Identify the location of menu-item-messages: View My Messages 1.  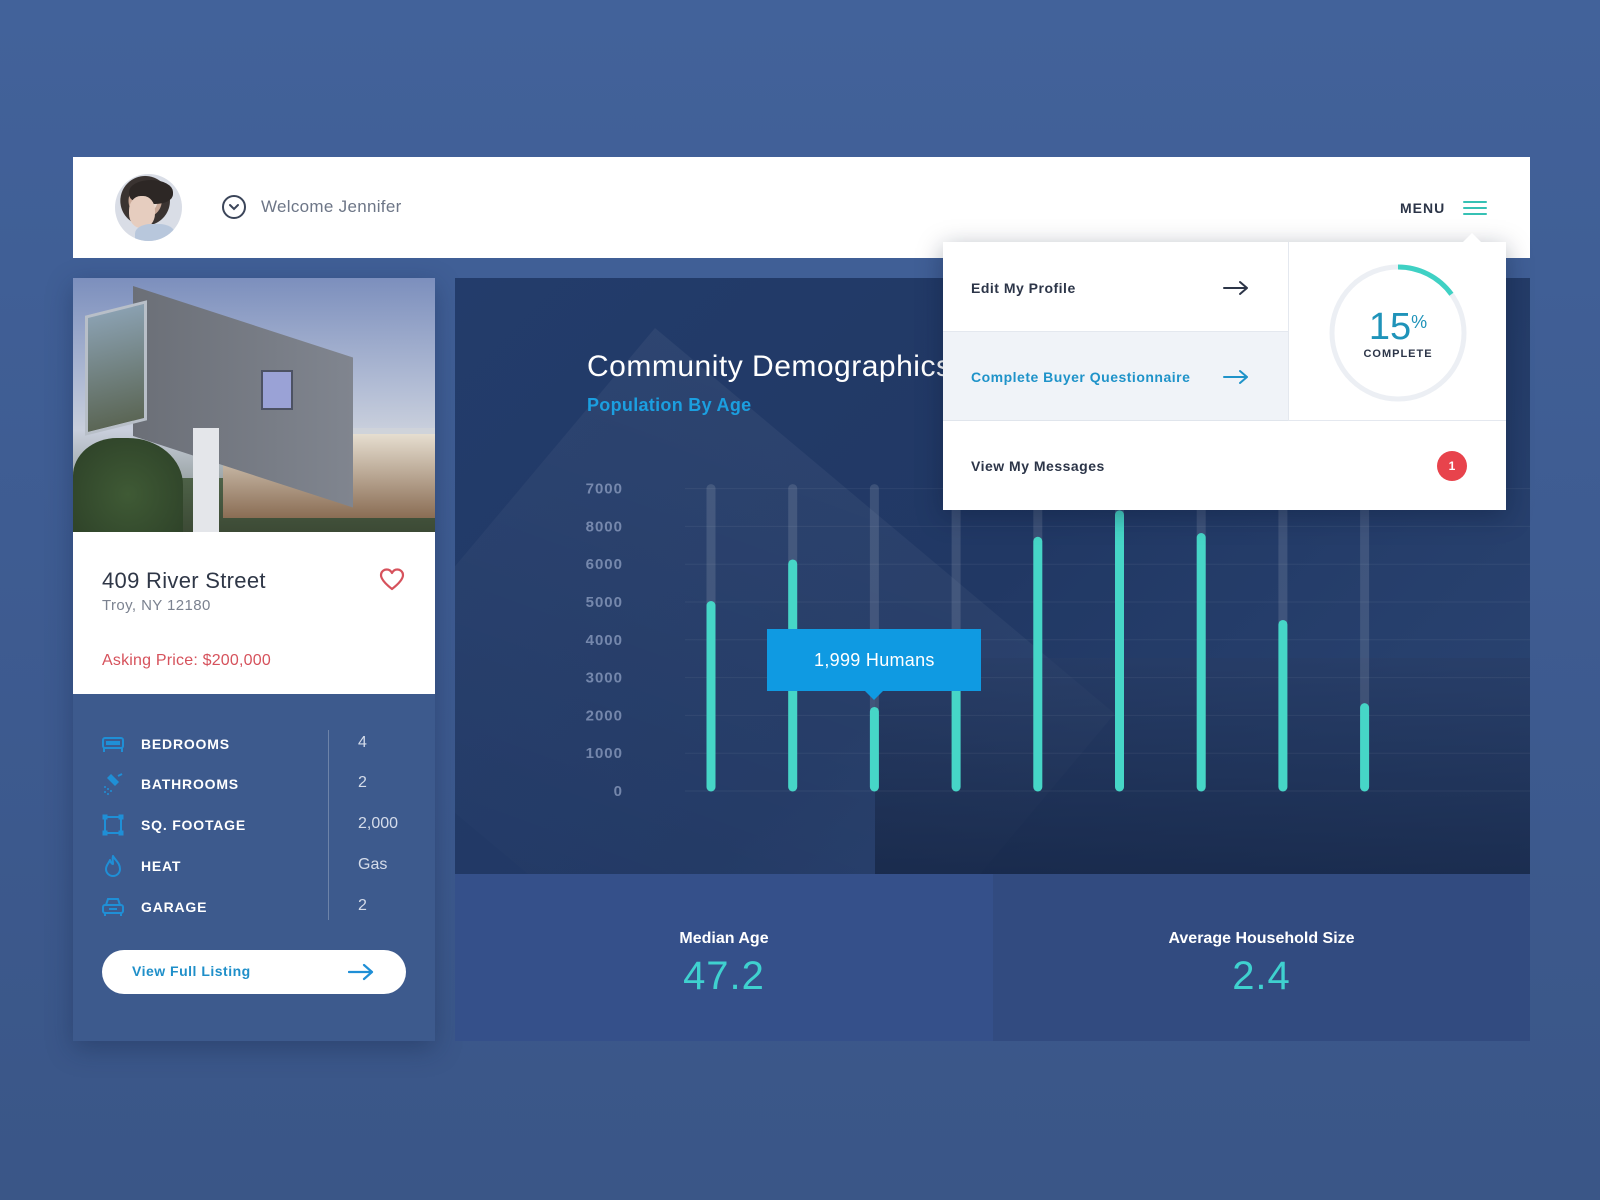
(1224, 465).